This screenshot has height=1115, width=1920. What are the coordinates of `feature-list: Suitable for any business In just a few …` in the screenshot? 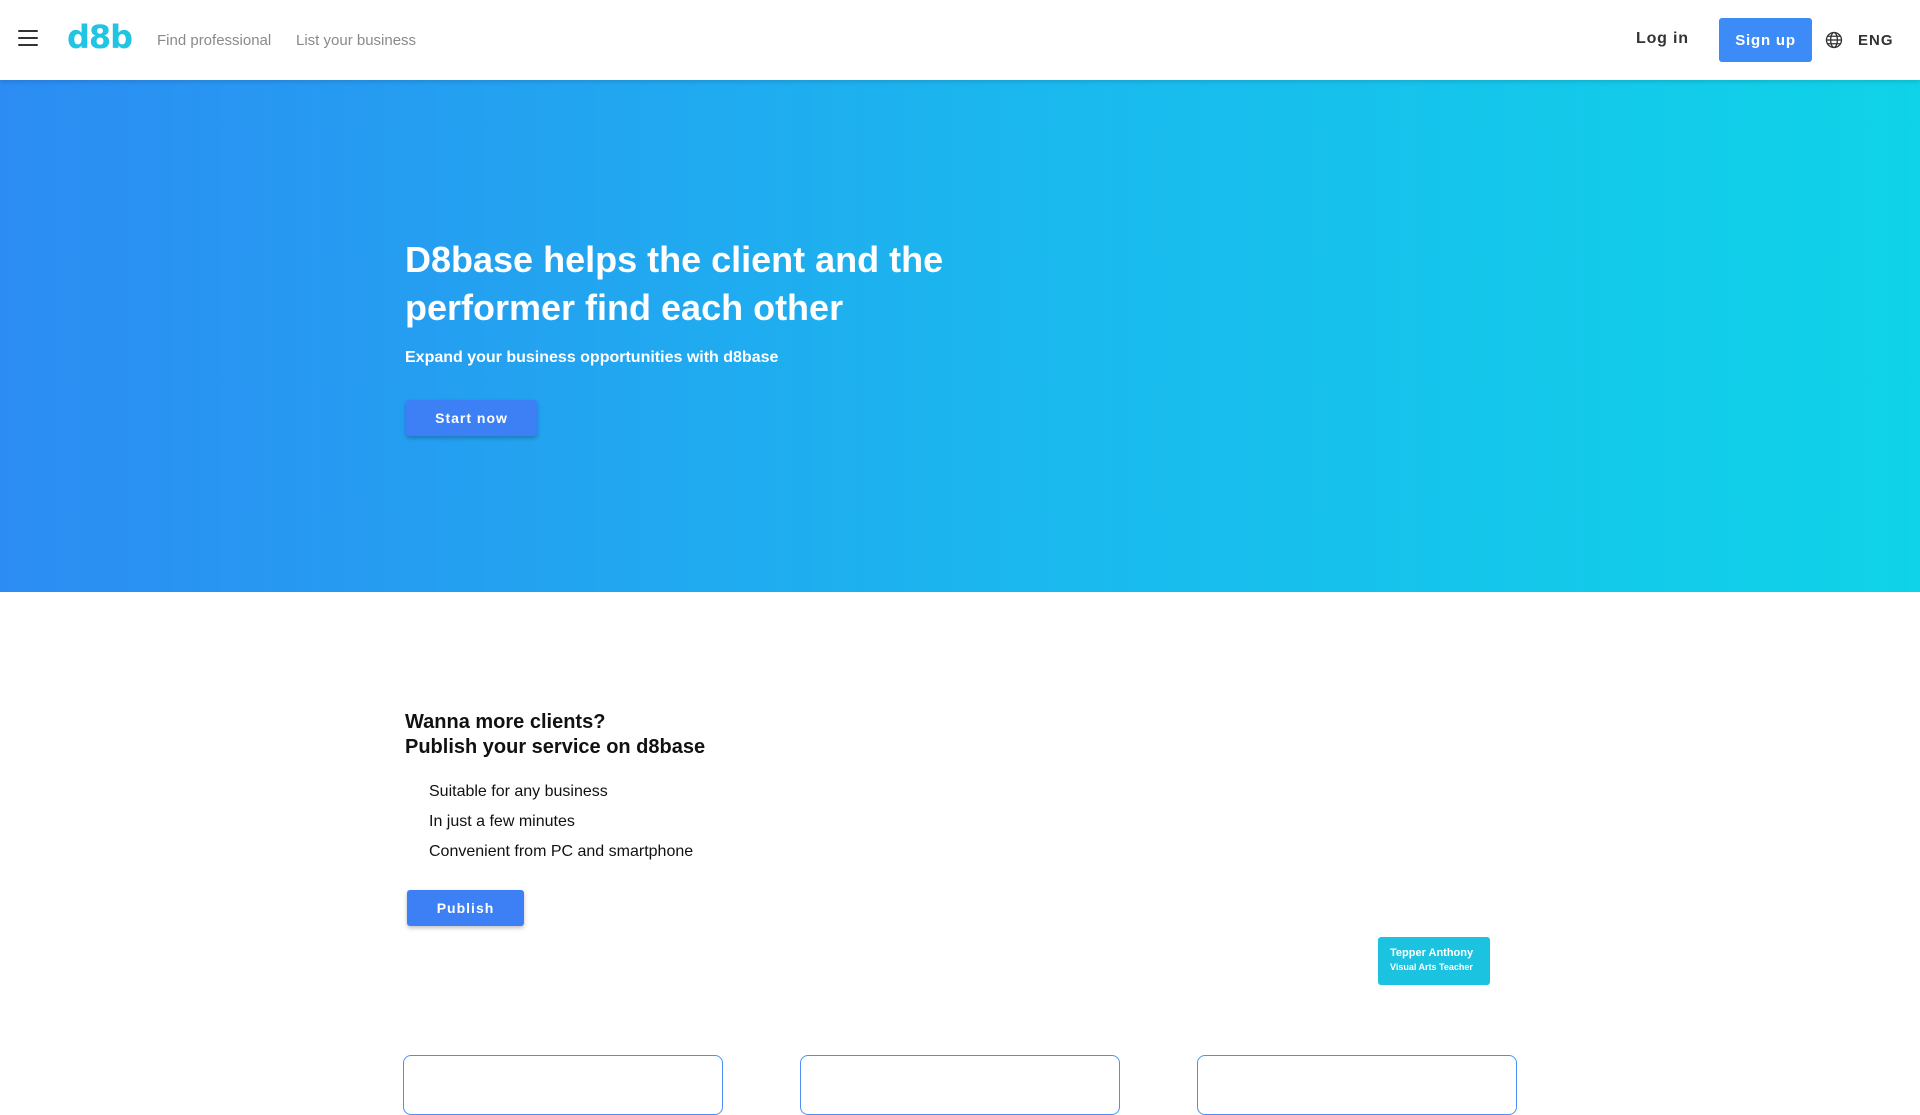 It's located at (561, 827).